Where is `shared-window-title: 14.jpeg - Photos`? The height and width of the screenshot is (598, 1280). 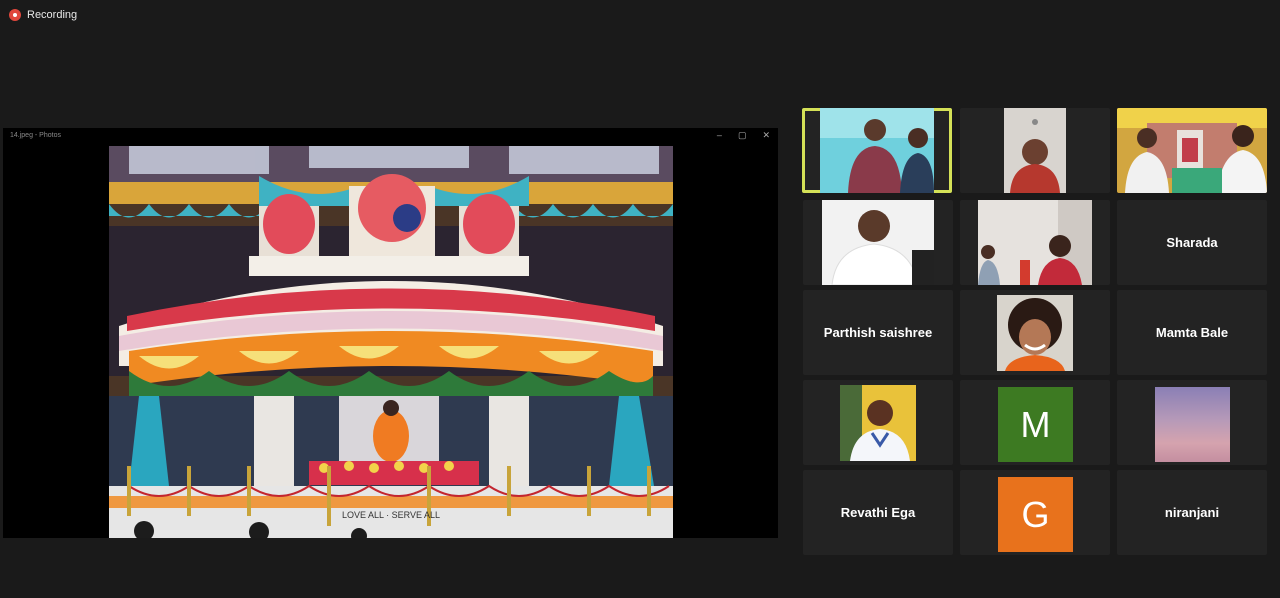
shared-window-title: 14.jpeg - Photos is located at coordinates (35, 135).